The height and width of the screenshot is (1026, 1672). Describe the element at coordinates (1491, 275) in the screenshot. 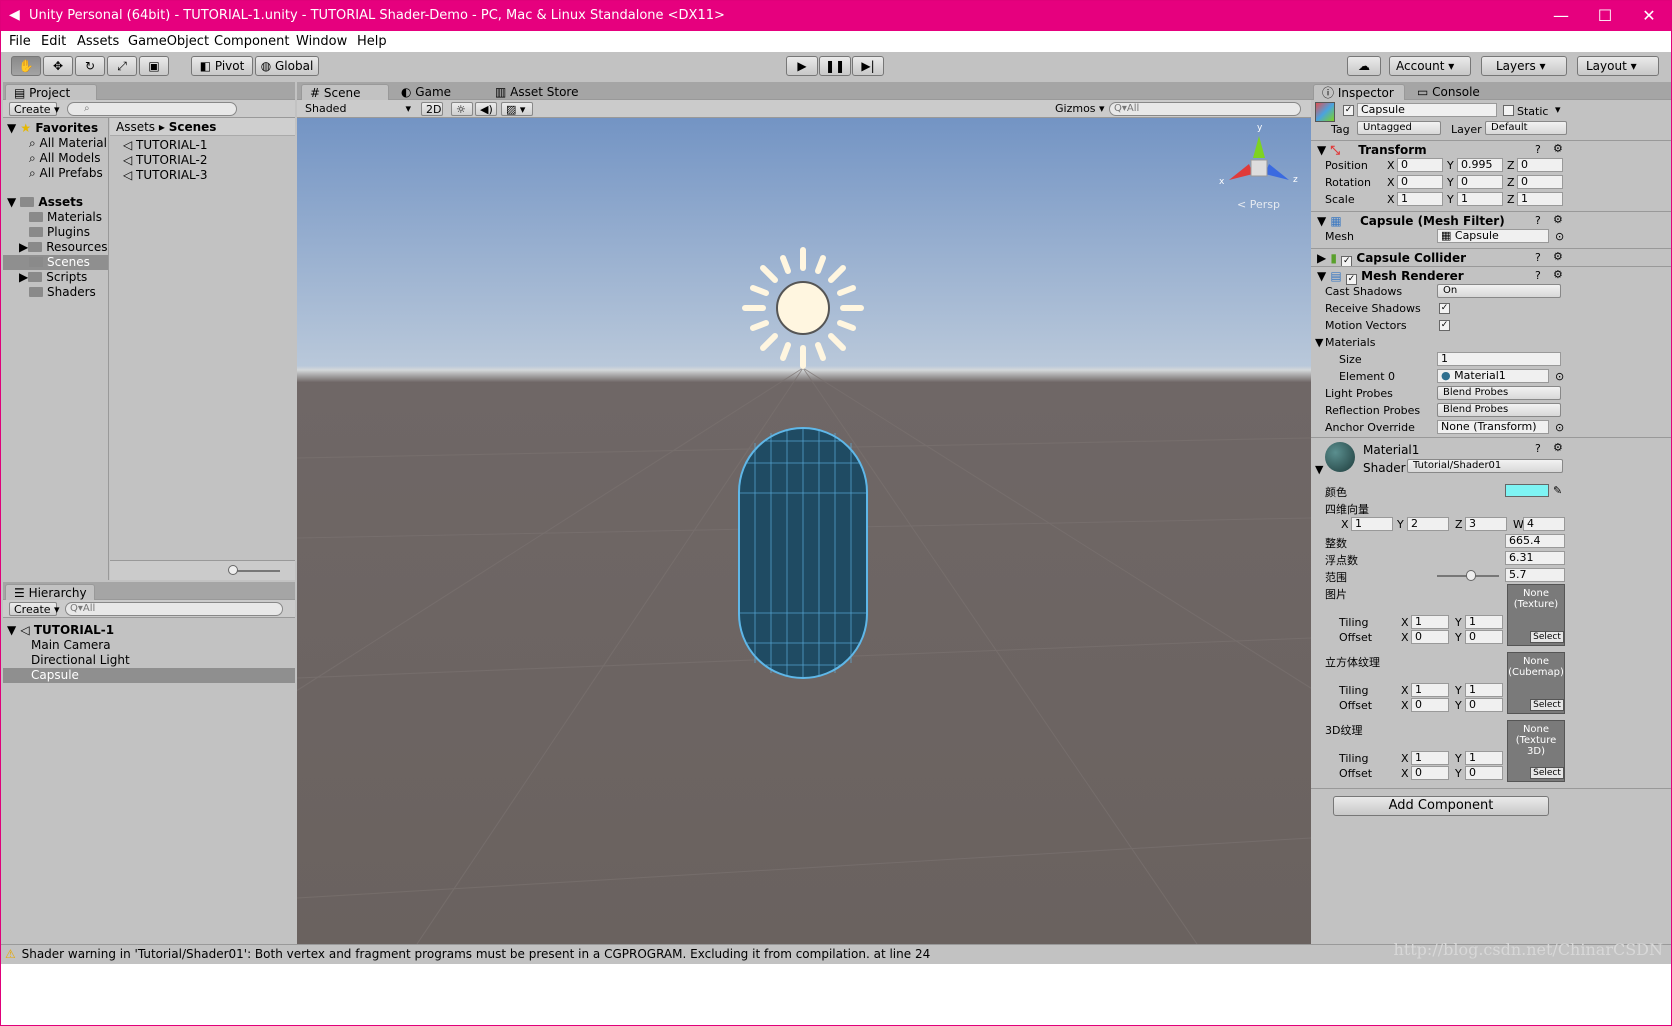

I see `mesh-renderer-header: ▼ ▤ ✓ Mesh Renderer` at that location.